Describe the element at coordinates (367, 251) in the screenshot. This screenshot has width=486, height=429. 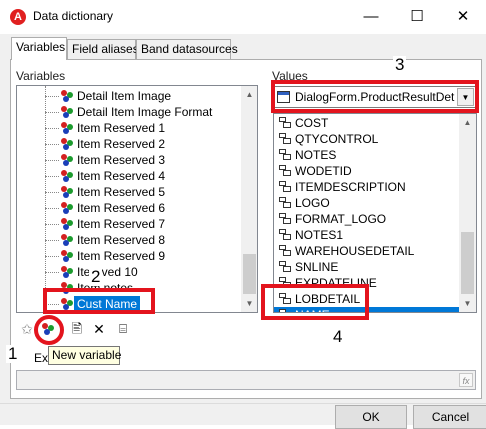
I see `value-item: WAREHOUSEDETAIL` at that location.